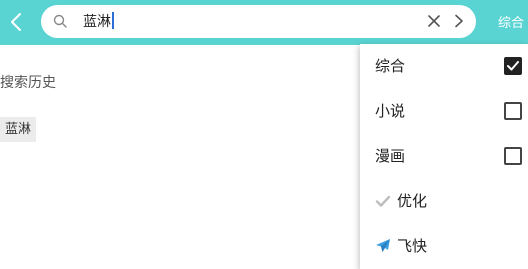 This screenshot has width=528, height=269. I want to click on chevron-left-icon, so click(16, 22).